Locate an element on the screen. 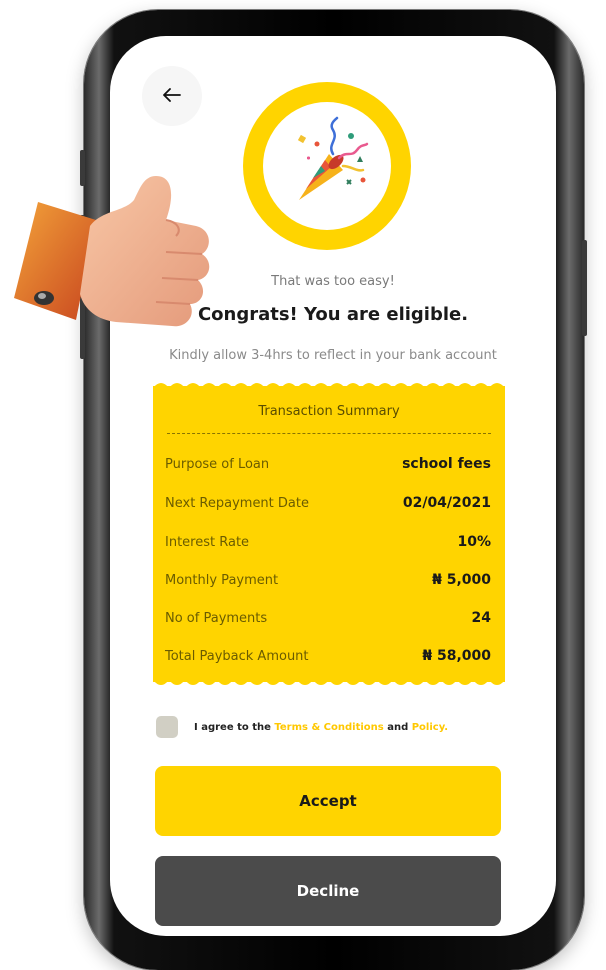 This screenshot has height=970, width=606. summary-row: Purpose of Loan school fees is located at coordinates (328, 464).